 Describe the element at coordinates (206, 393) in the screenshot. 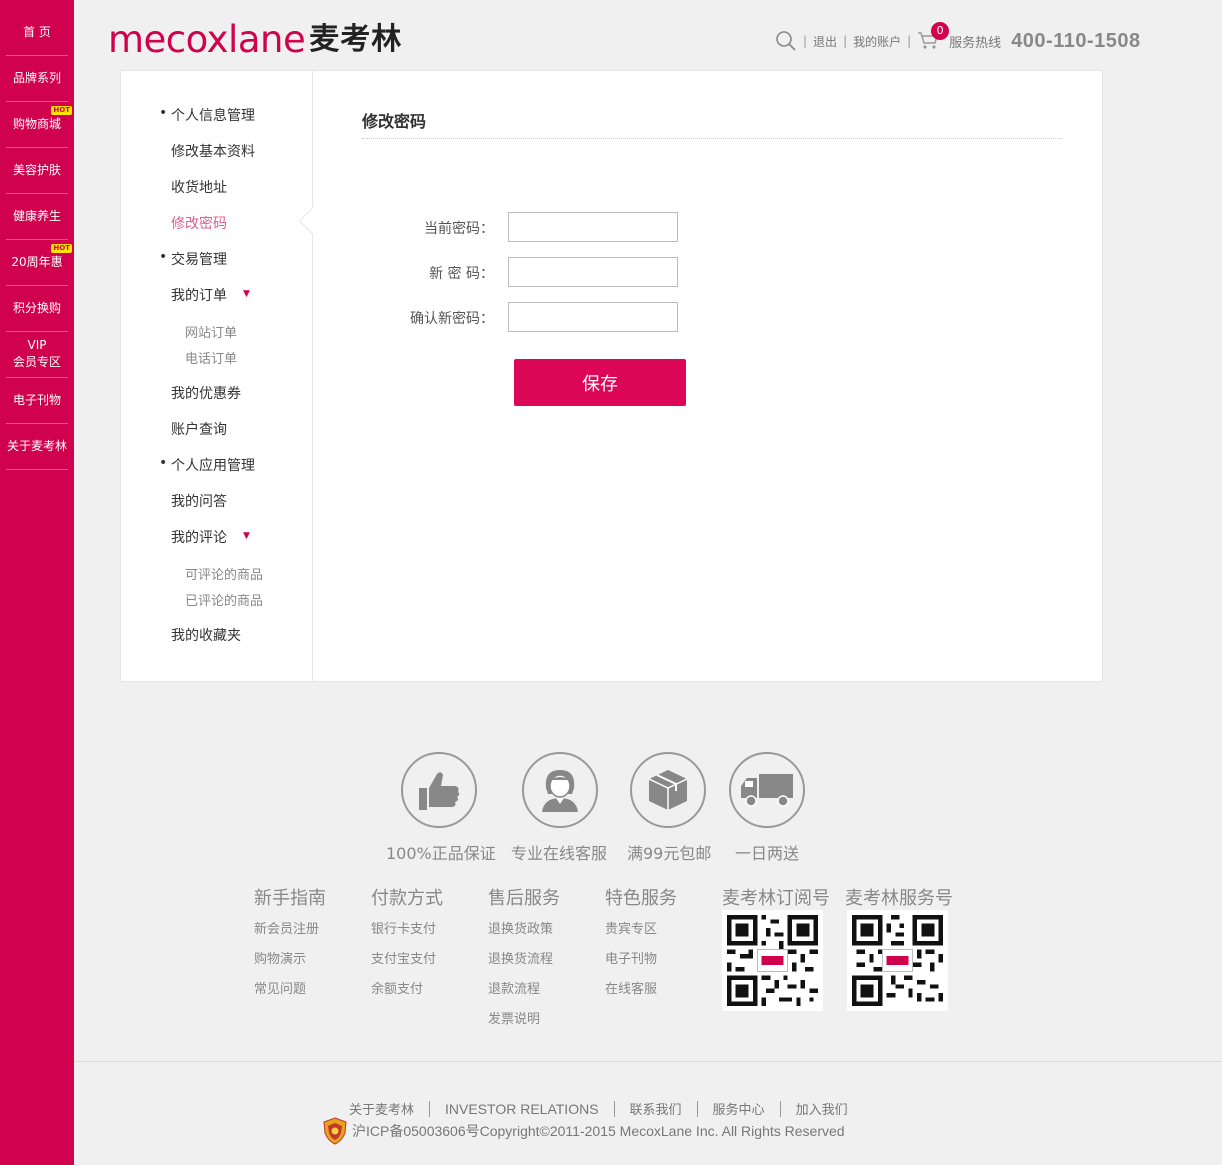

I see `menu-item-coupons: 我的优惠券` at that location.